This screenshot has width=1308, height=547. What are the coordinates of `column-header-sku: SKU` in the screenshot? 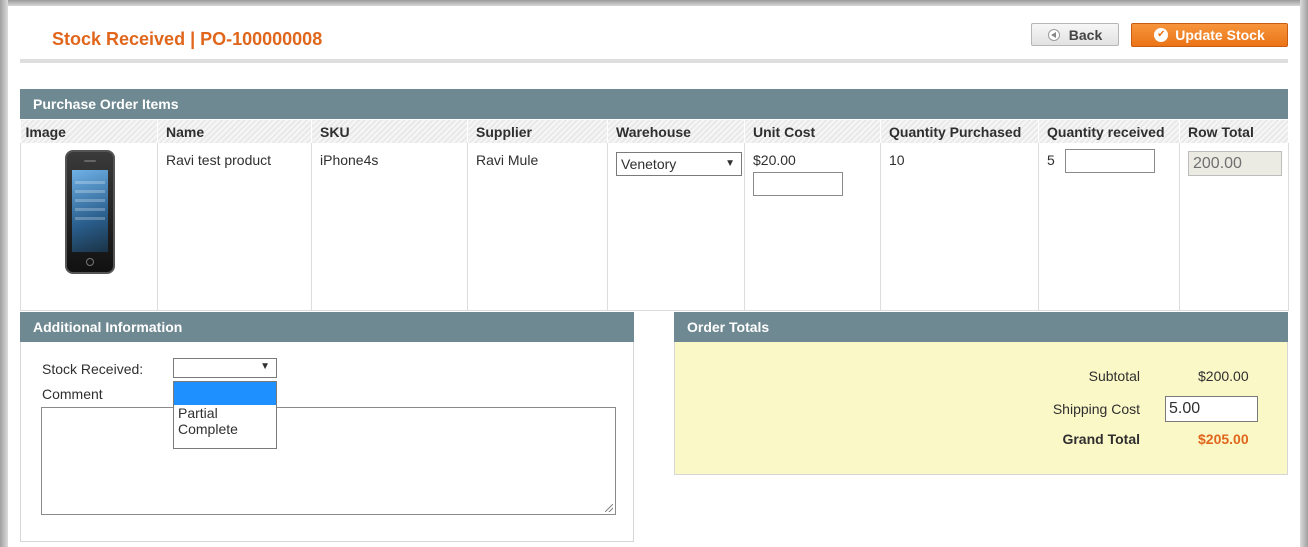 It's located at (389, 131).